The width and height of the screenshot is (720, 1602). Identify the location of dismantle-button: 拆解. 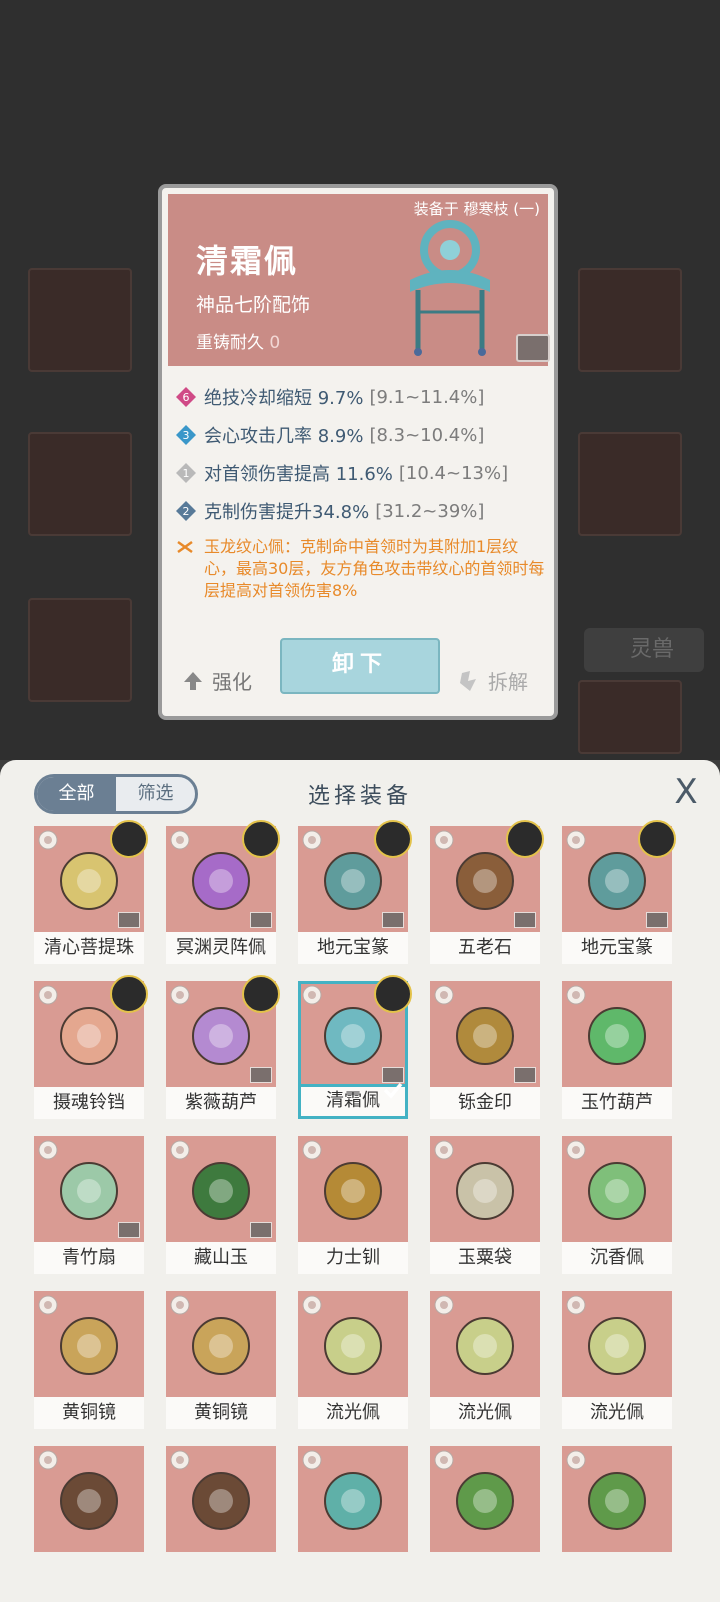
(493, 680).